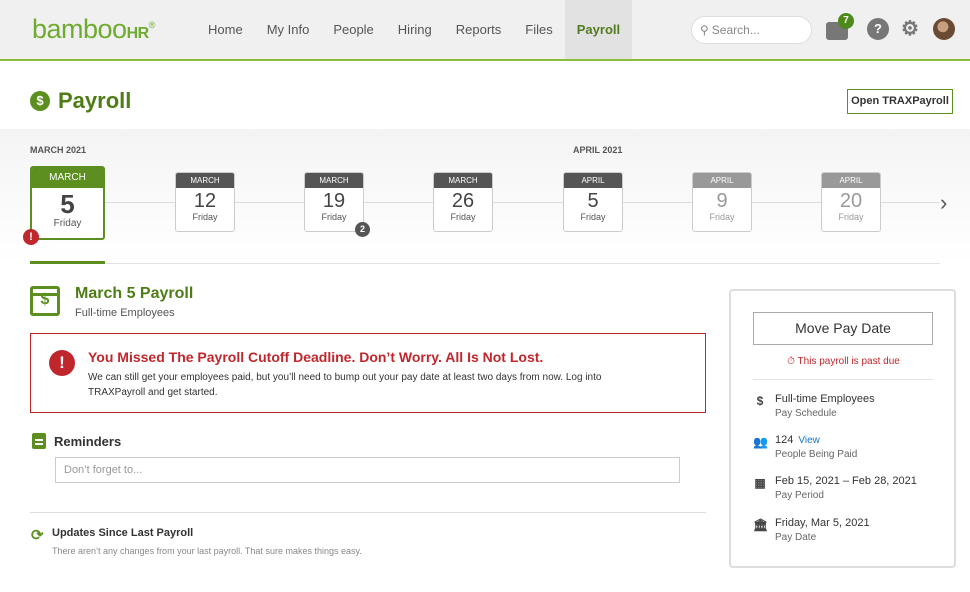 Image resolution: width=970 pixels, height=592 pixels. I want to click on nav-payroll: Payroll, so click(598, 29).